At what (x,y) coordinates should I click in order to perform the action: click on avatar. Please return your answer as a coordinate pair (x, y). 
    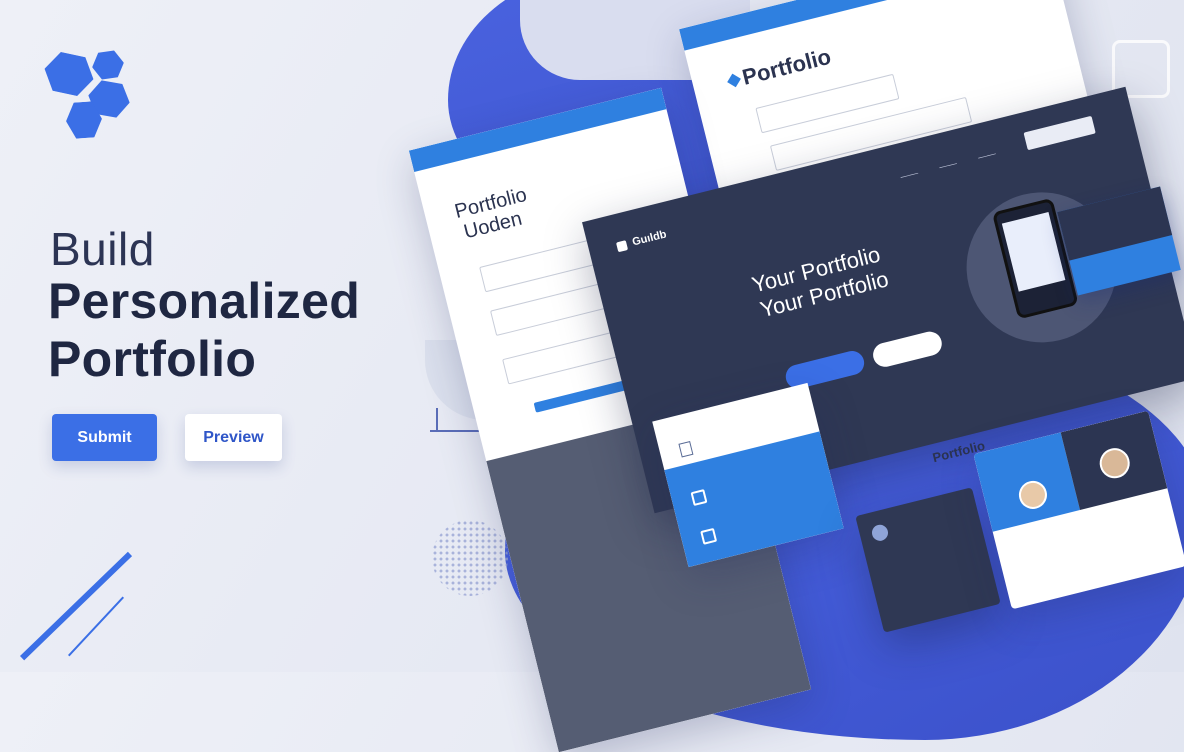
    Looking at the image, I should click on (880, 533).